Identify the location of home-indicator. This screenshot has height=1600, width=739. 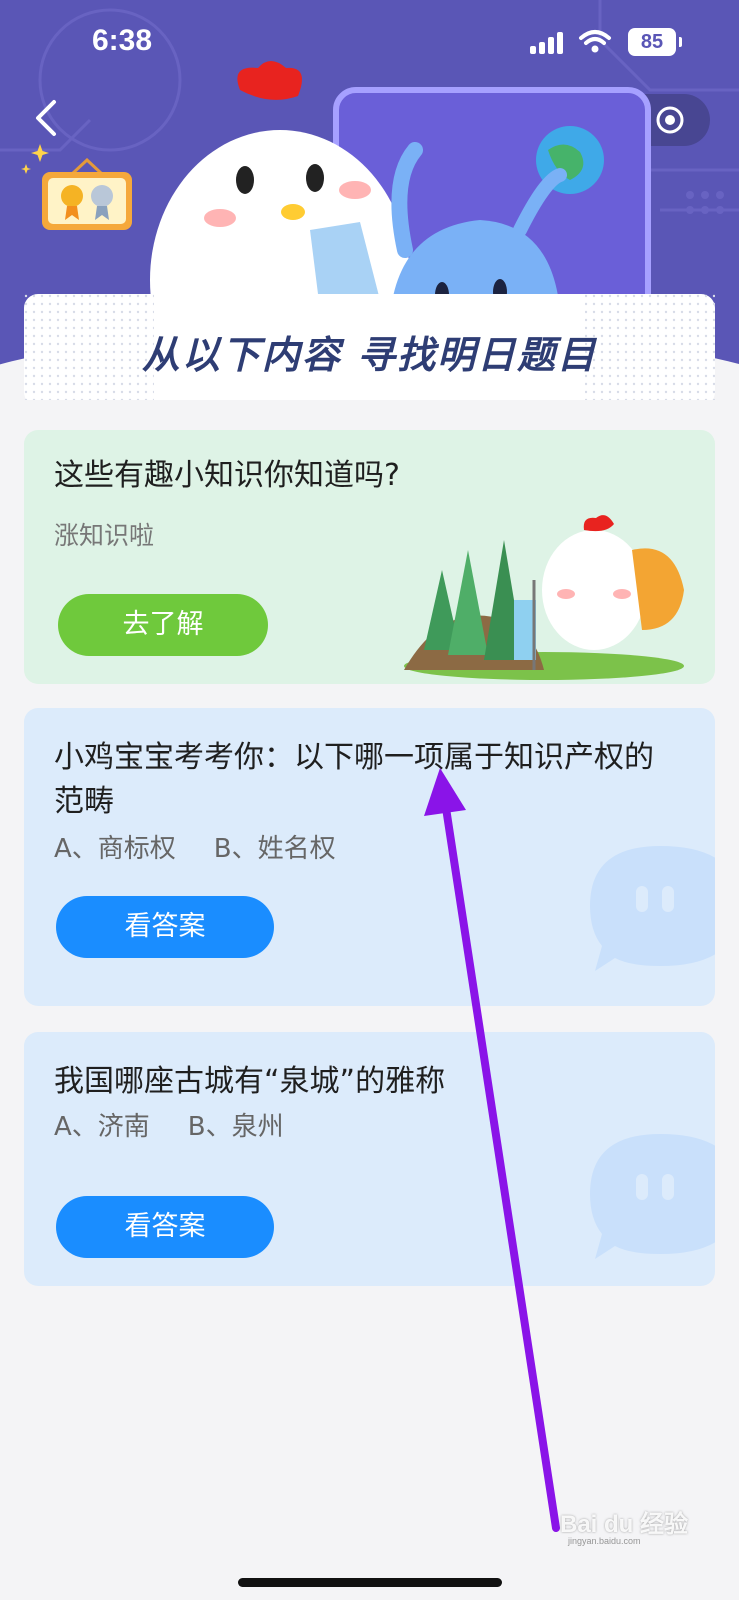
(370, 1582).